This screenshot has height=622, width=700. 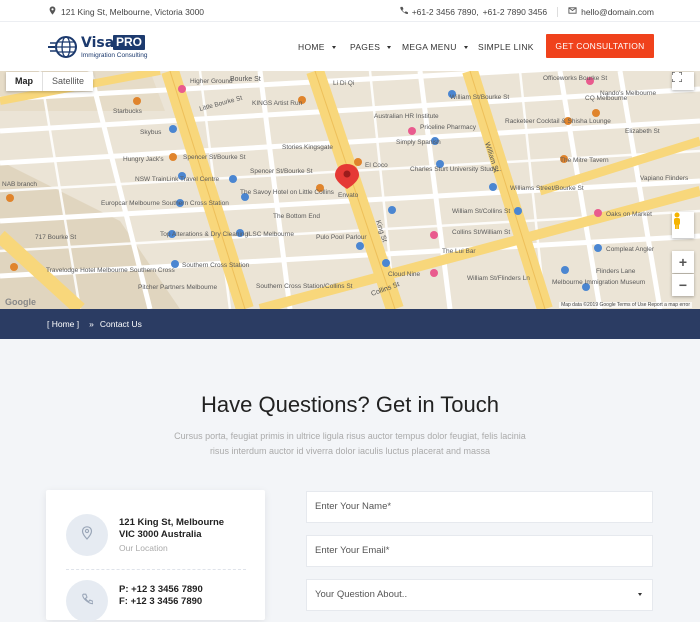 What do you see at coordinates (479, 595) in the screenshot?
I see `question-select: Your Question About..` at bounding box center [479, 595].